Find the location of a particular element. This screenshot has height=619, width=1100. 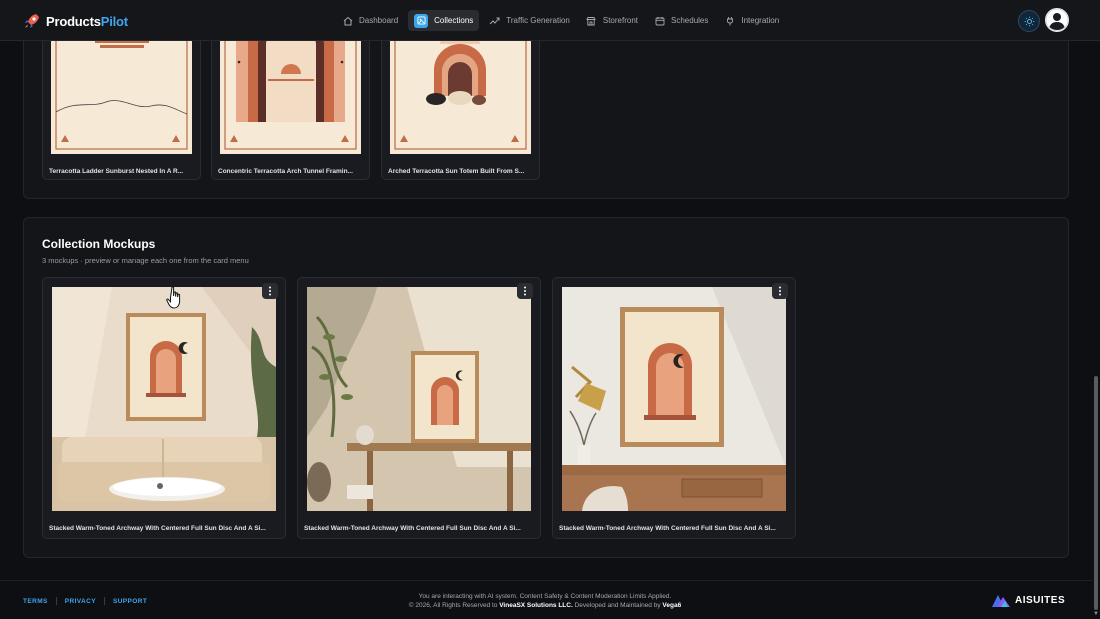

scroll-down-arrow-icon: ▼ is located at coordinates (1096, 614).